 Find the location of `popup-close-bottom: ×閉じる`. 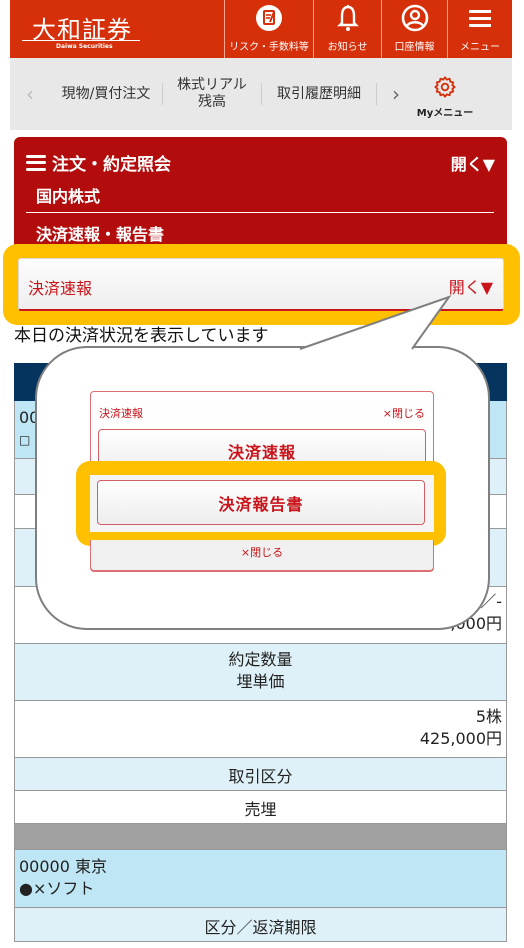

popup-close-bottom: ×閉じる is located at coordinates (262, 555).